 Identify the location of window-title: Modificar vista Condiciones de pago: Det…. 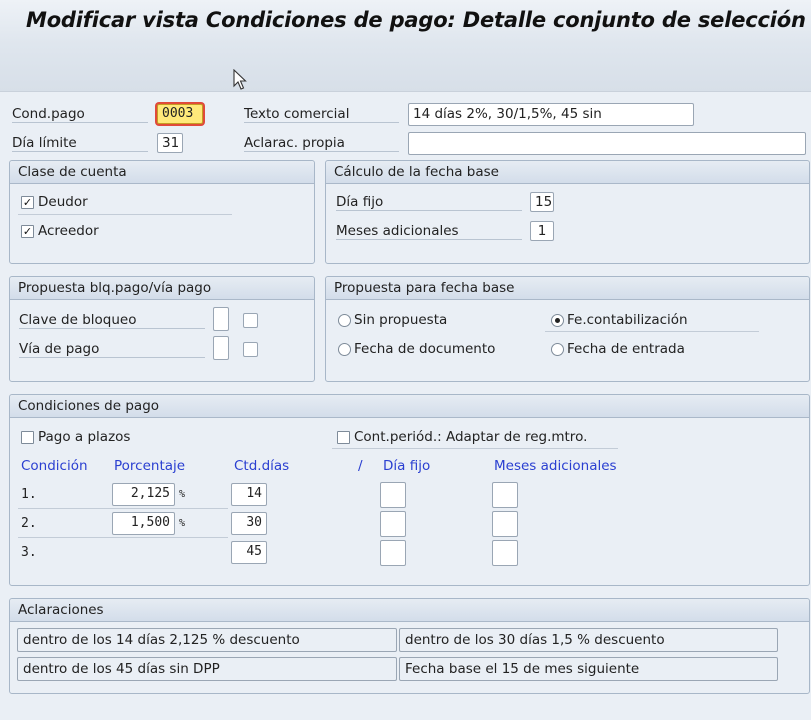
(416, 20).